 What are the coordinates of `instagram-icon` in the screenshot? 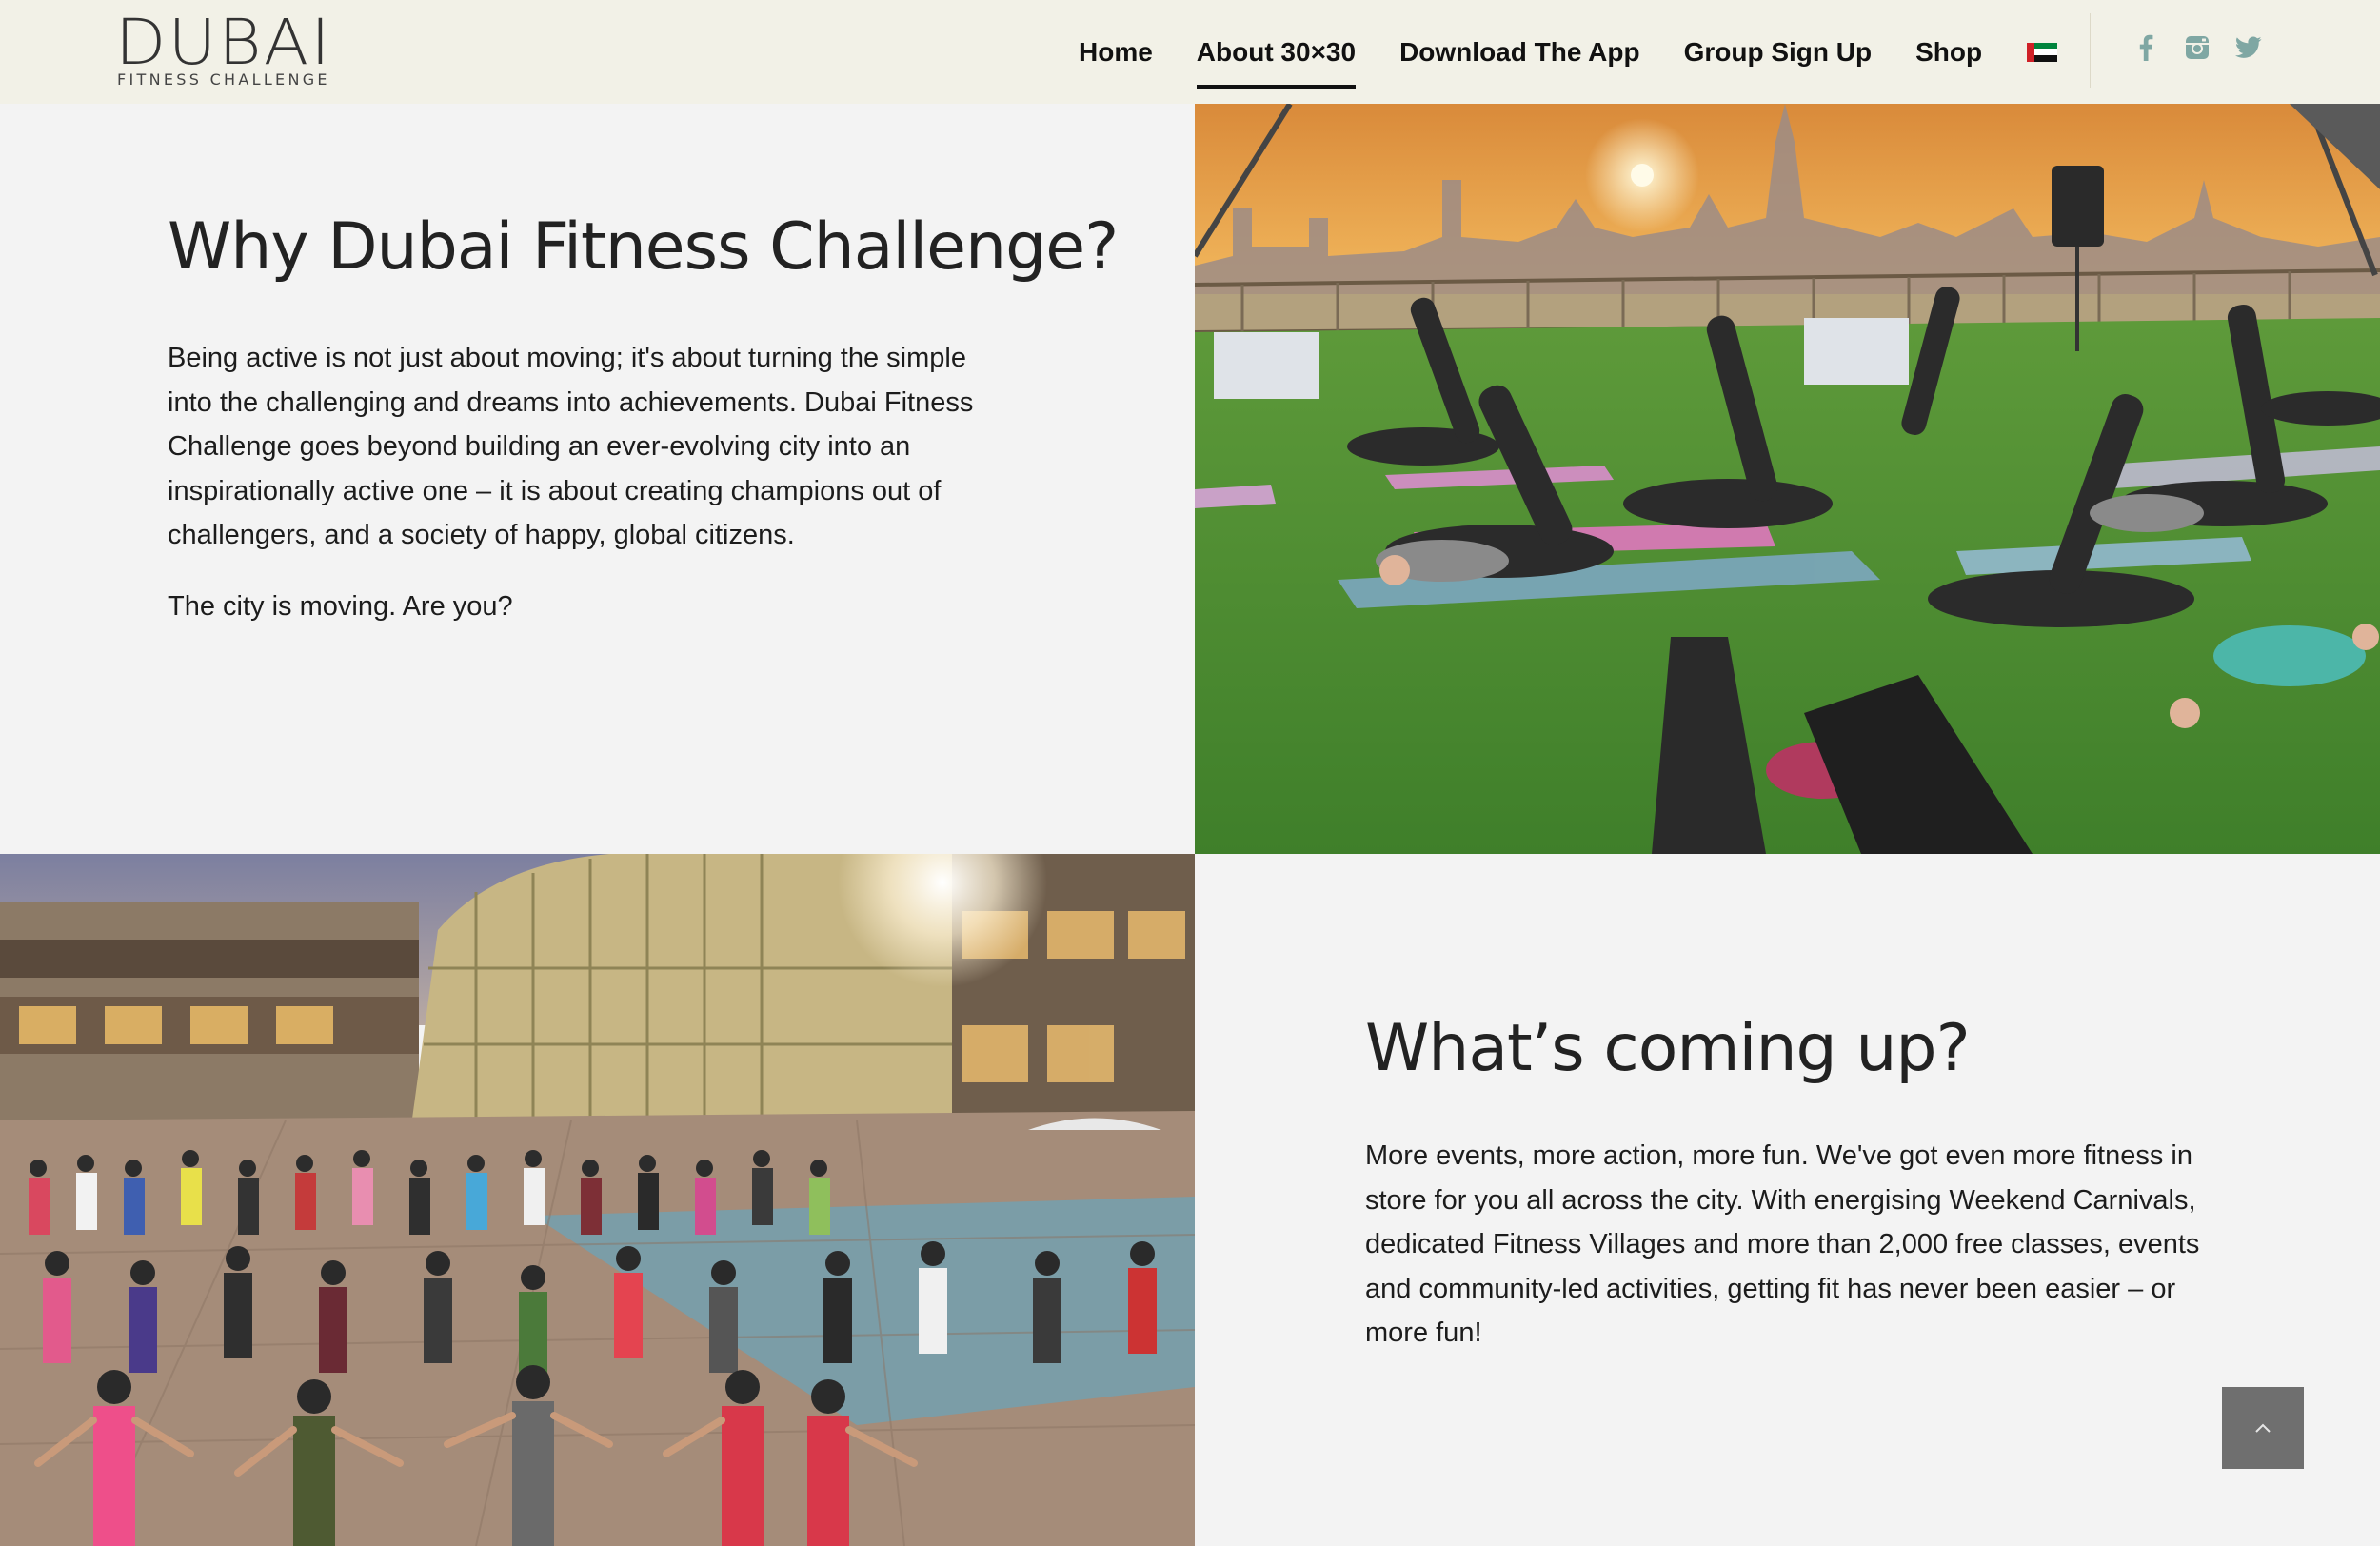 It's located at (2197, 47).